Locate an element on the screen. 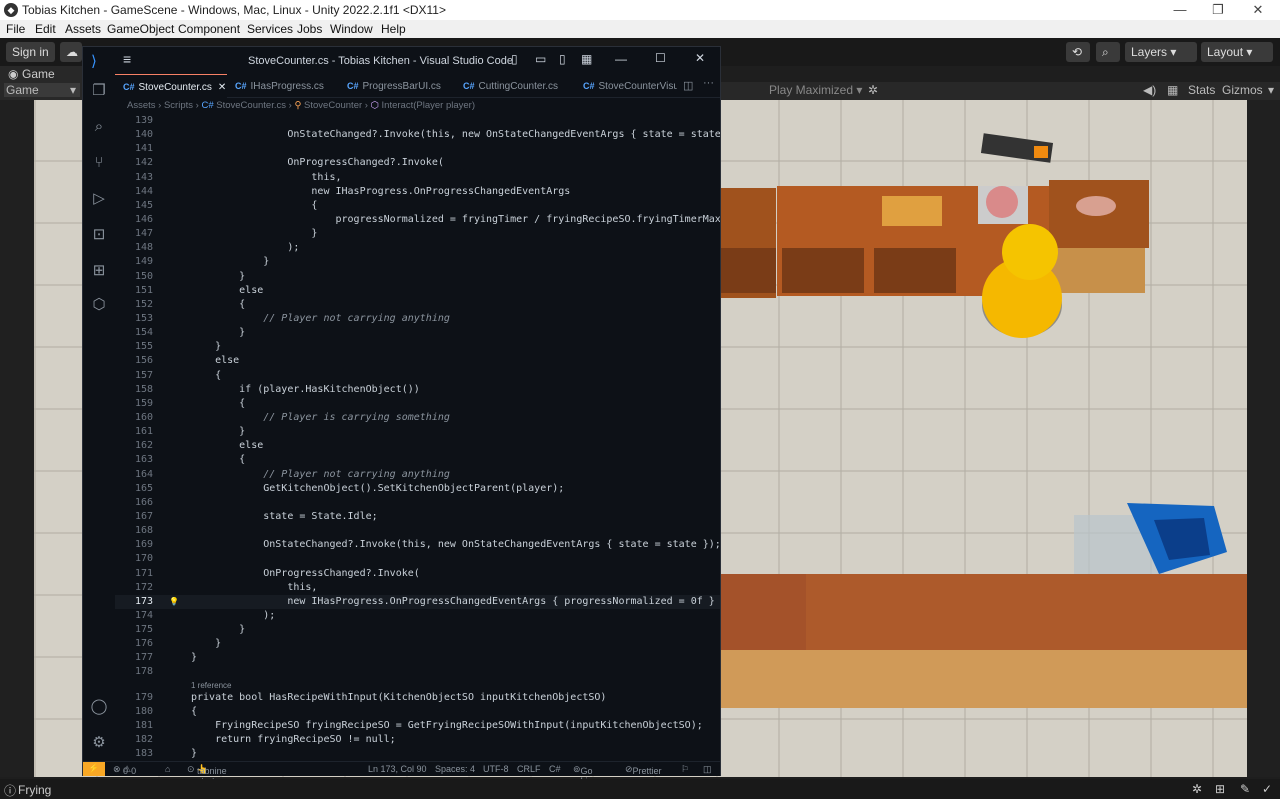  scene-margin-left is located at coordinates (17, 438).